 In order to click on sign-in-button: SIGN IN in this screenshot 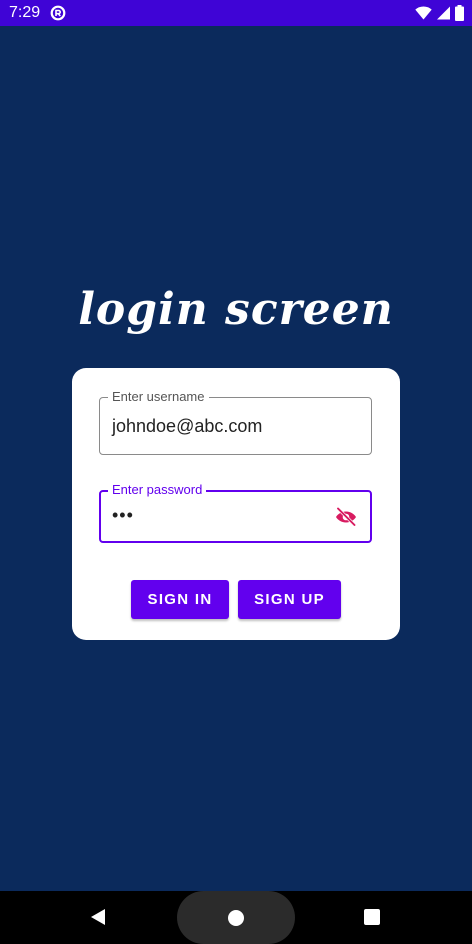, I will do `click(180, 599)`.